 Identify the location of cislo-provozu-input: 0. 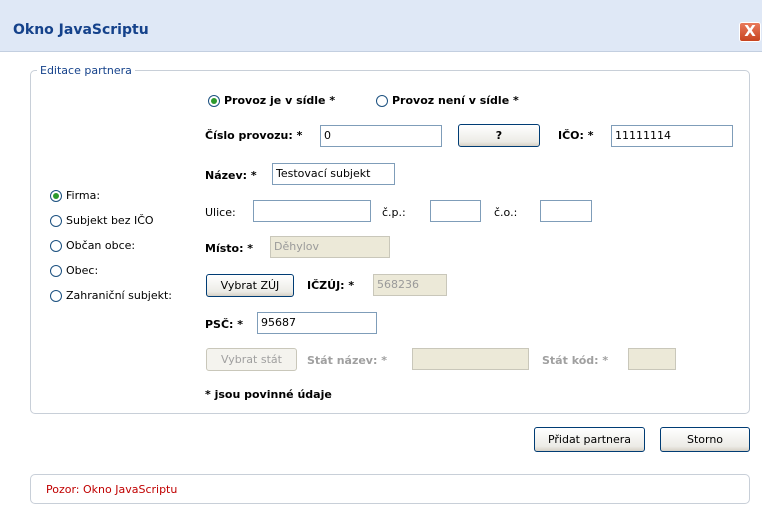
(381, 136).